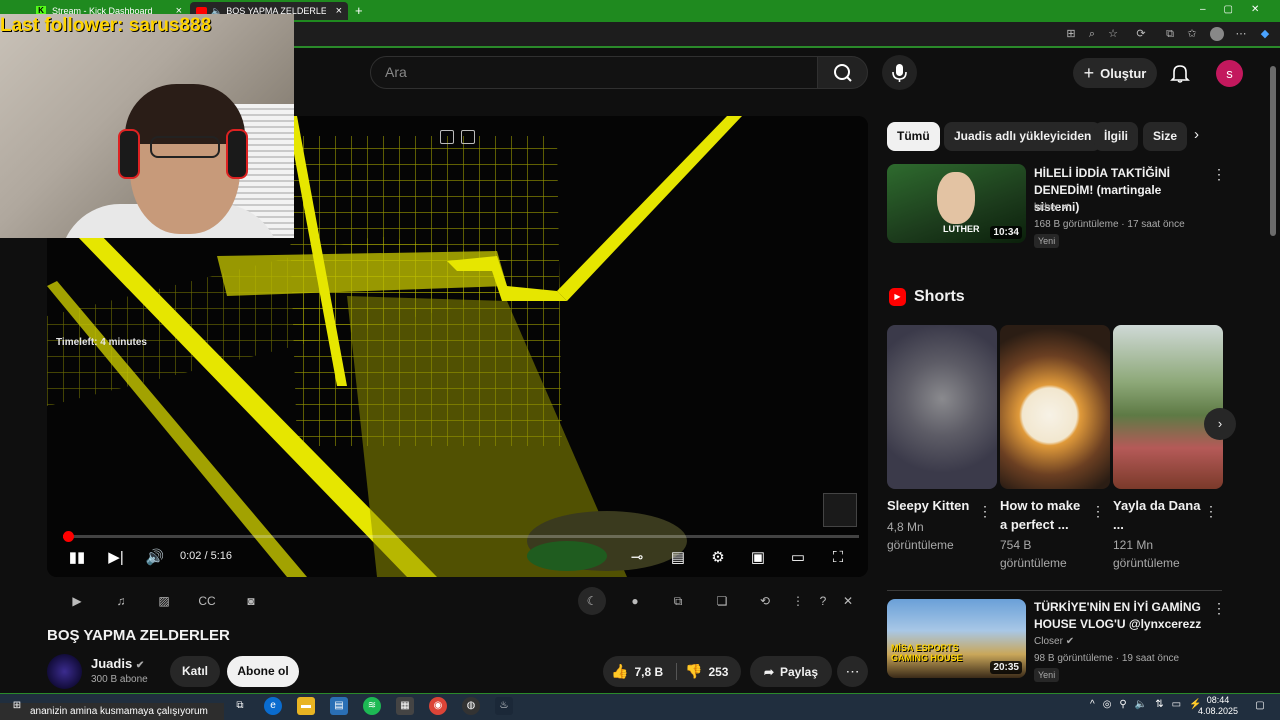  What do you see at coordinates (164, 601) in the screenshot?
I see `image-icon: ▨` at bounding box center [164, 601].